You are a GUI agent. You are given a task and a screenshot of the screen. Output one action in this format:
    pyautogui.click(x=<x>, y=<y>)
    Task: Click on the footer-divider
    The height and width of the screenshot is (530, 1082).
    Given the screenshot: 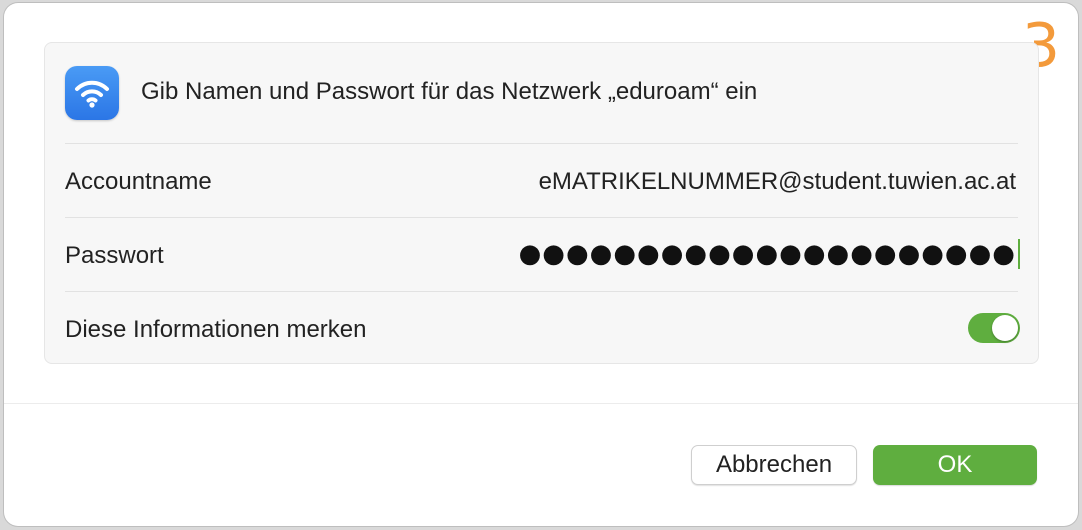 What is the action you would take?
    pyautogui.click(x=541, y=403)
    